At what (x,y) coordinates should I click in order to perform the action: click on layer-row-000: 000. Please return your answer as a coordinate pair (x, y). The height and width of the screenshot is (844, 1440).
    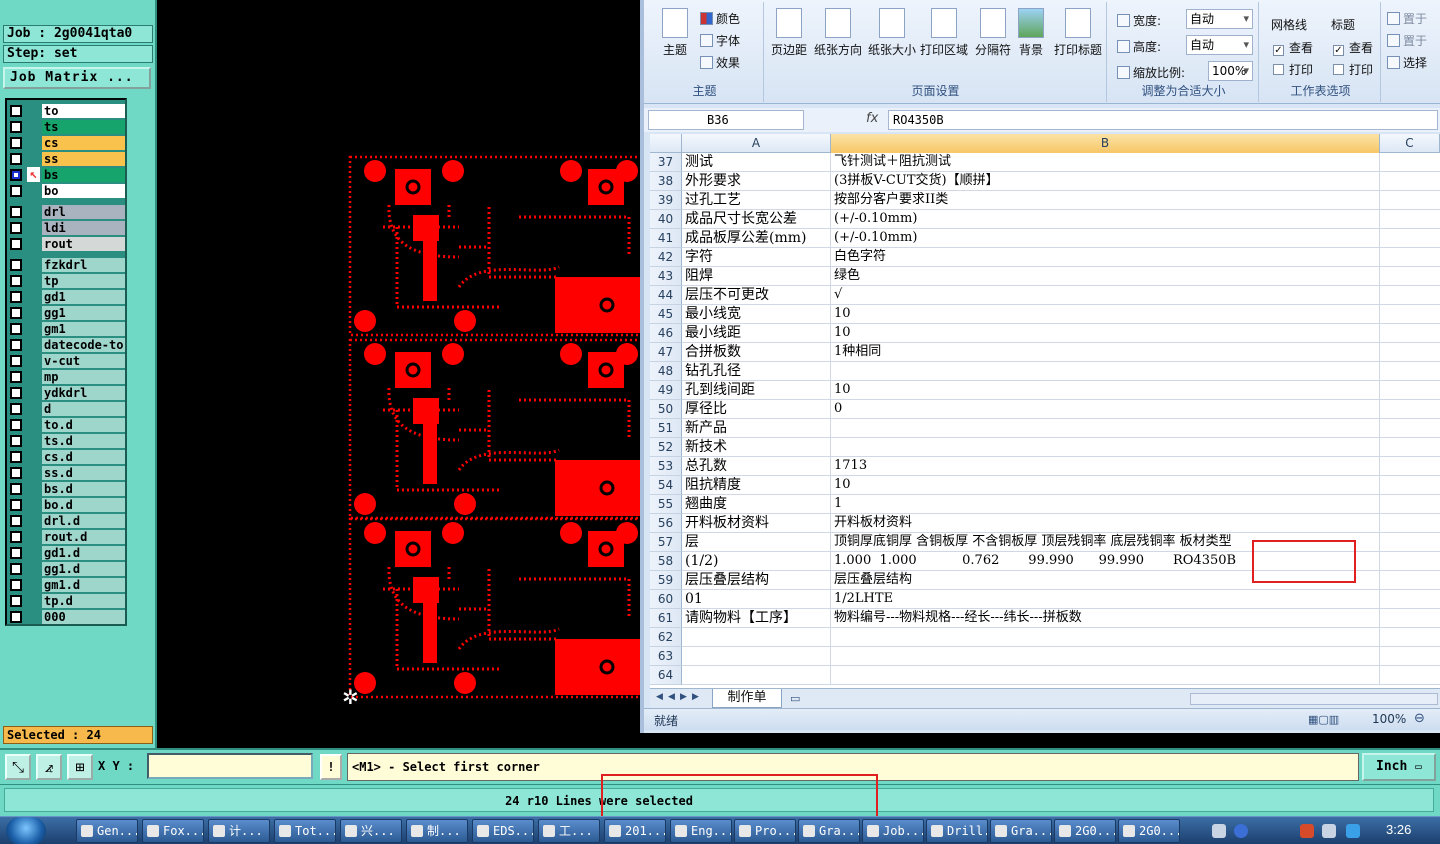
    Looking at the image, I should click on (66, 617).